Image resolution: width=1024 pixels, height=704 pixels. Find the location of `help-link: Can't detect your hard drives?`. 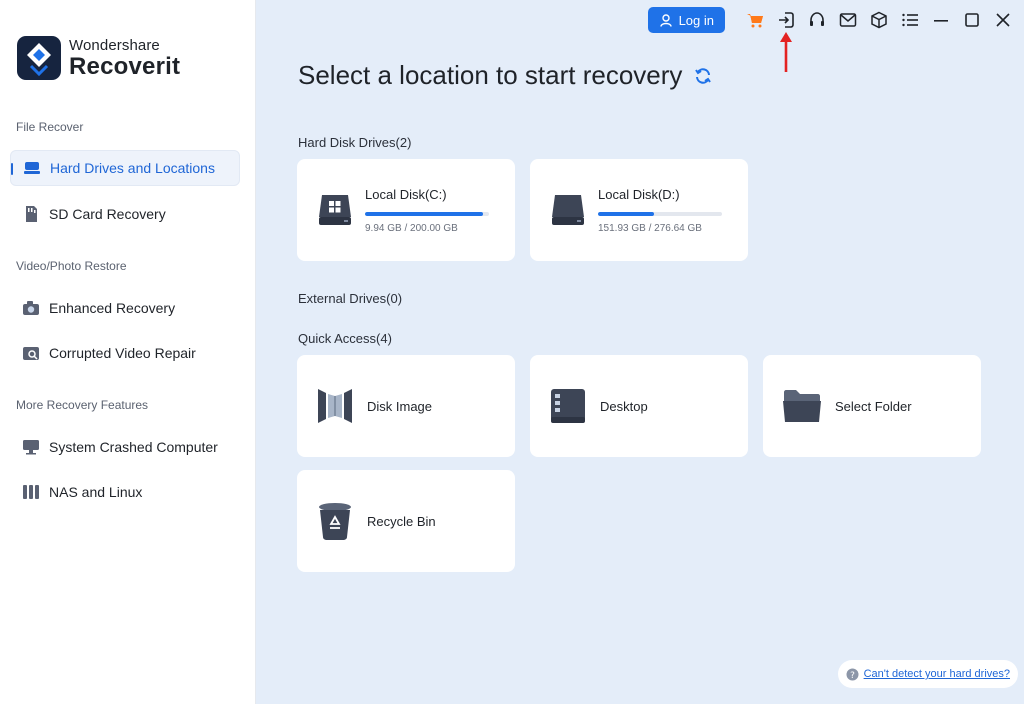

help-link: Can't detect your hard drives? is located at coordinates (937, 674).